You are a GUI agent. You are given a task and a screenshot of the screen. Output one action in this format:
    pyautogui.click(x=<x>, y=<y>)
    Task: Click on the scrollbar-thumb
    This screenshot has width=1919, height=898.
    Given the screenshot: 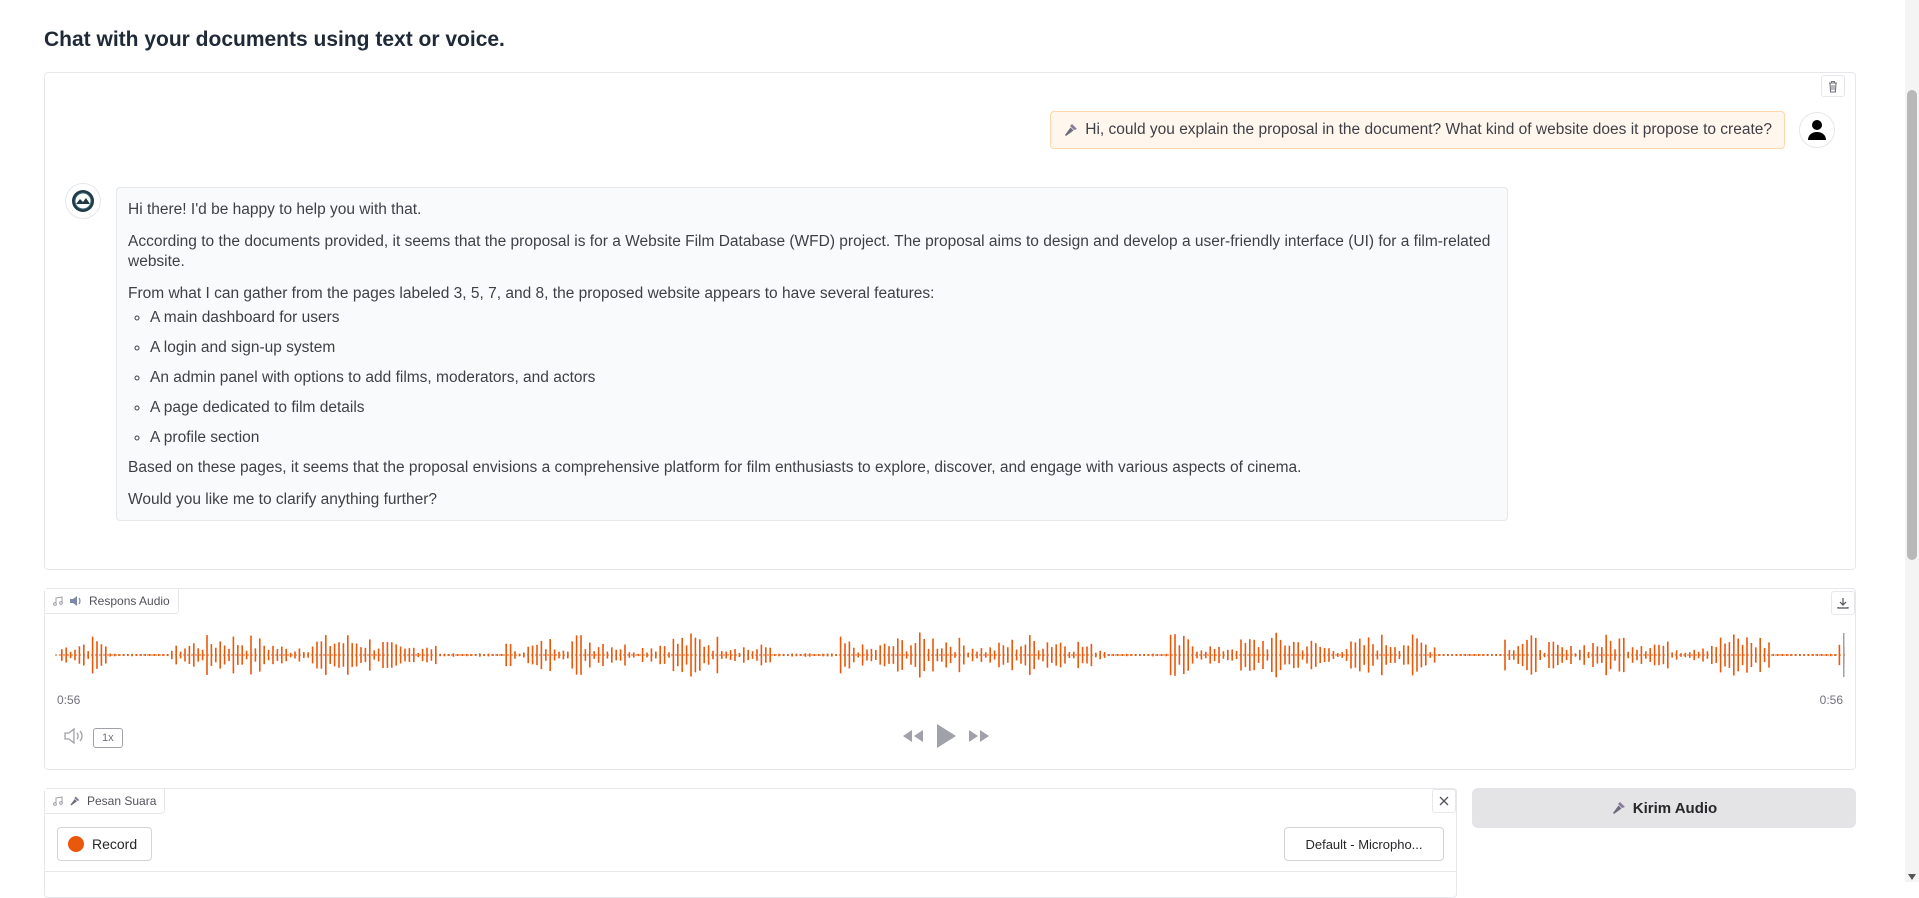 What is the action you would take?
    pyautogui.click(x=1912, y=325)
    